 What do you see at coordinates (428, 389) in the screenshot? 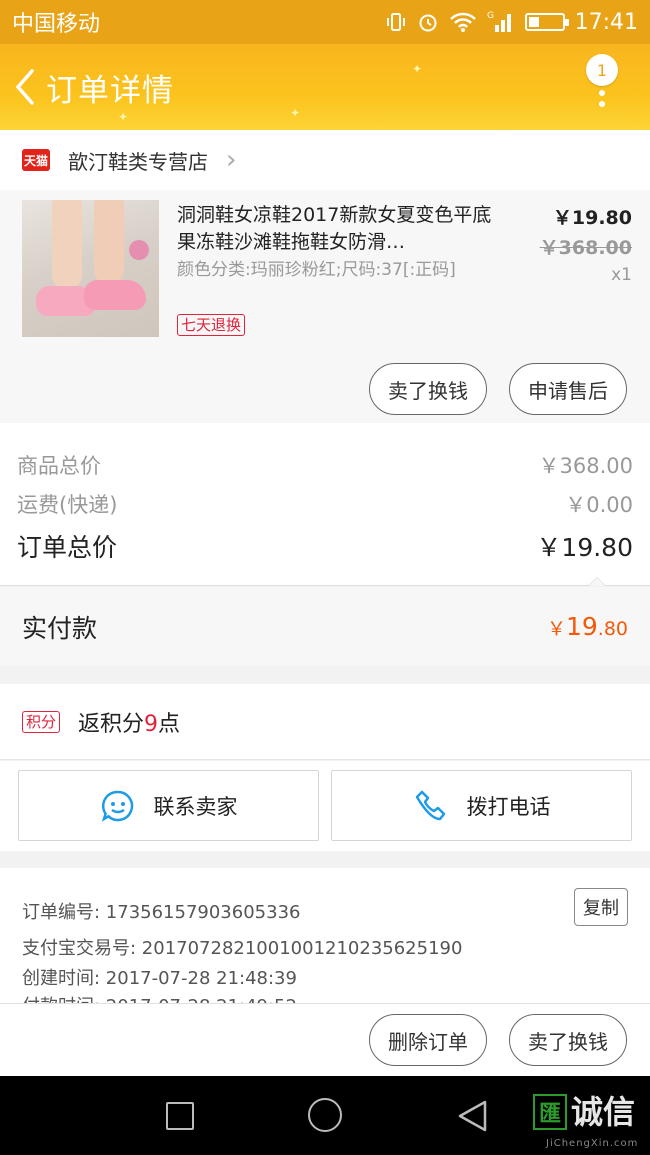
I see `sell-for-cash-button: 卖了换钱` at bounding box center [428, 389].